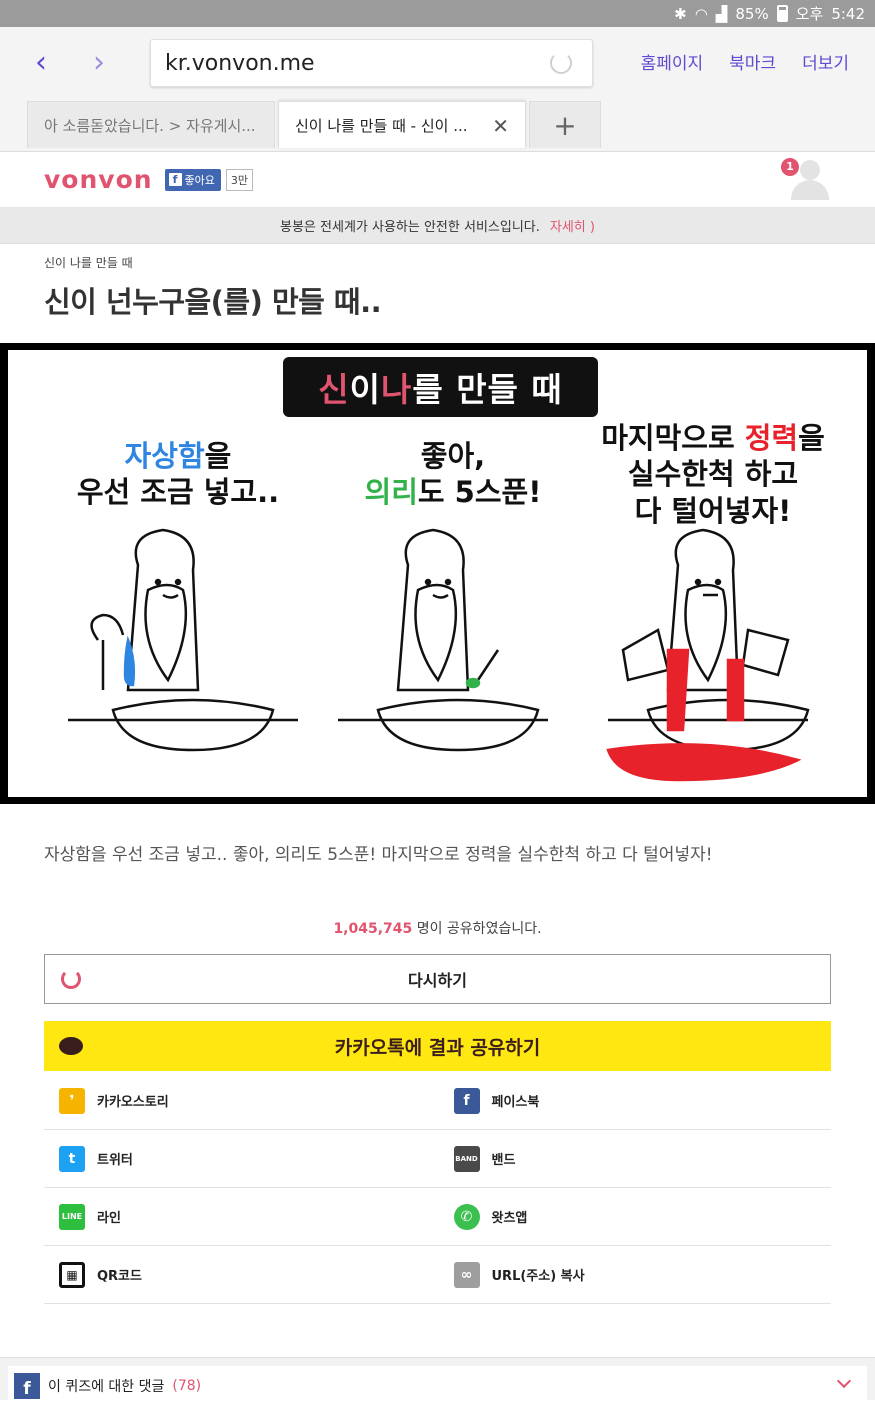 The height and width of the screenshot is (1406, 875). I want to click on battery-icon, so click(782, 13).